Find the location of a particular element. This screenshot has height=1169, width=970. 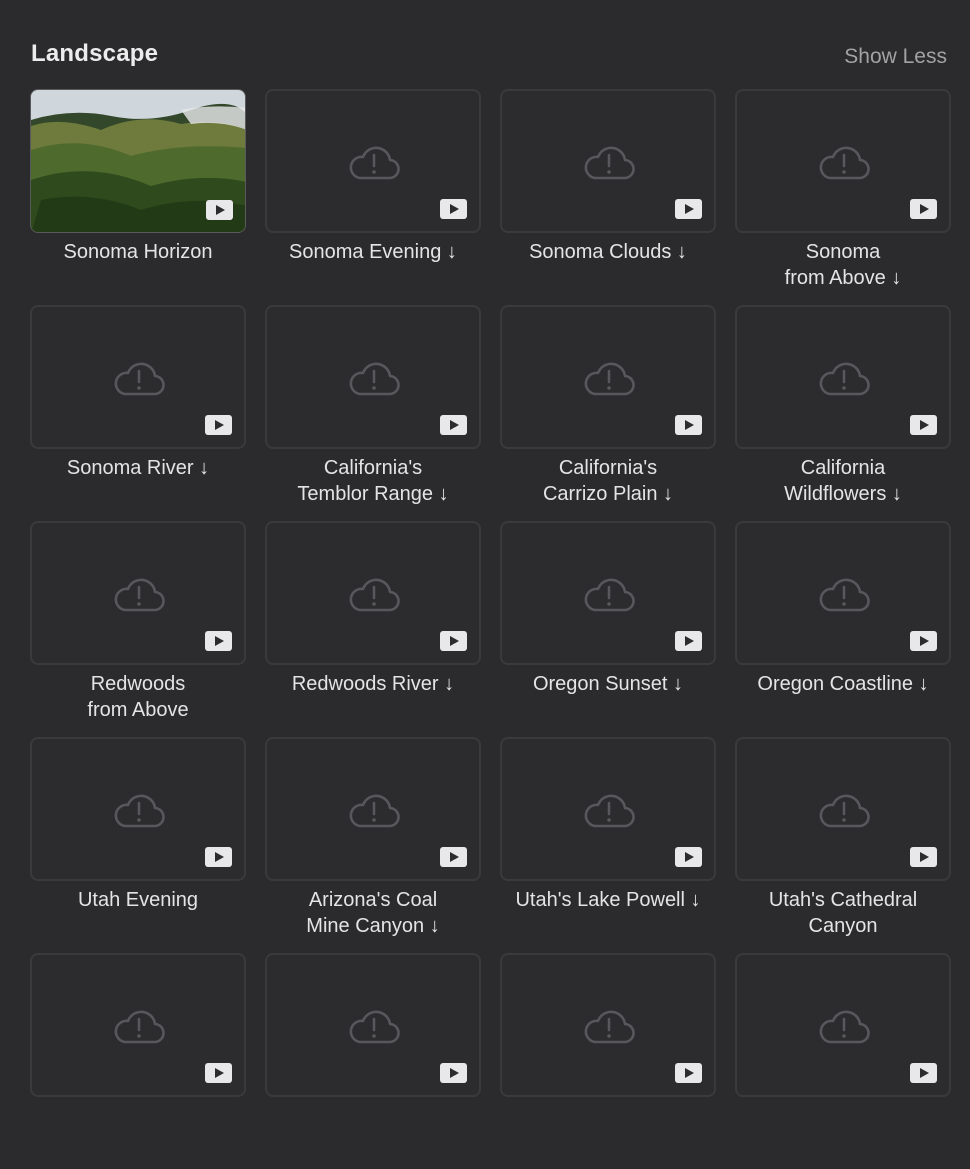

wallpaper-tile: Redwoods from Above is located at coordinates (138, 629).